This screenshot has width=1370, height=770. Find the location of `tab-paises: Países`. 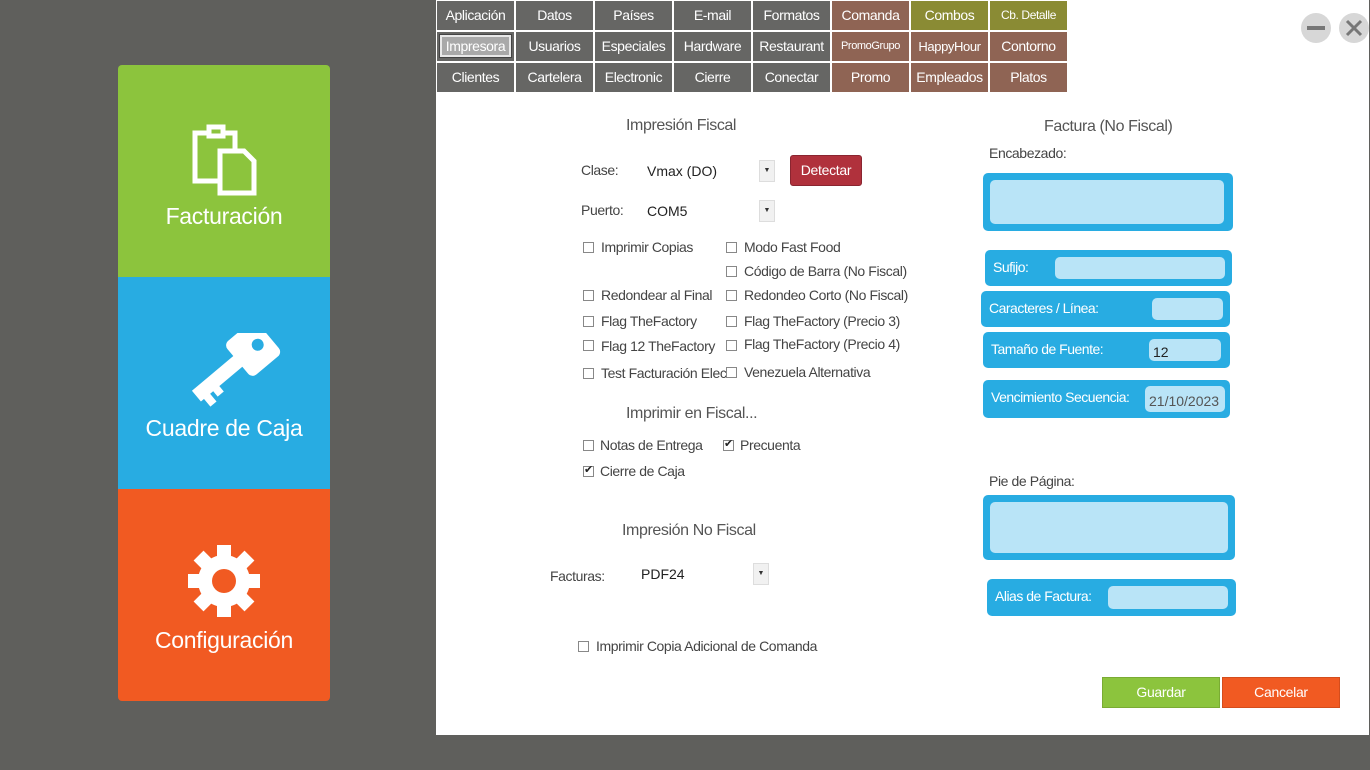

tab-paises: Países is located at coordinates (633, 15).